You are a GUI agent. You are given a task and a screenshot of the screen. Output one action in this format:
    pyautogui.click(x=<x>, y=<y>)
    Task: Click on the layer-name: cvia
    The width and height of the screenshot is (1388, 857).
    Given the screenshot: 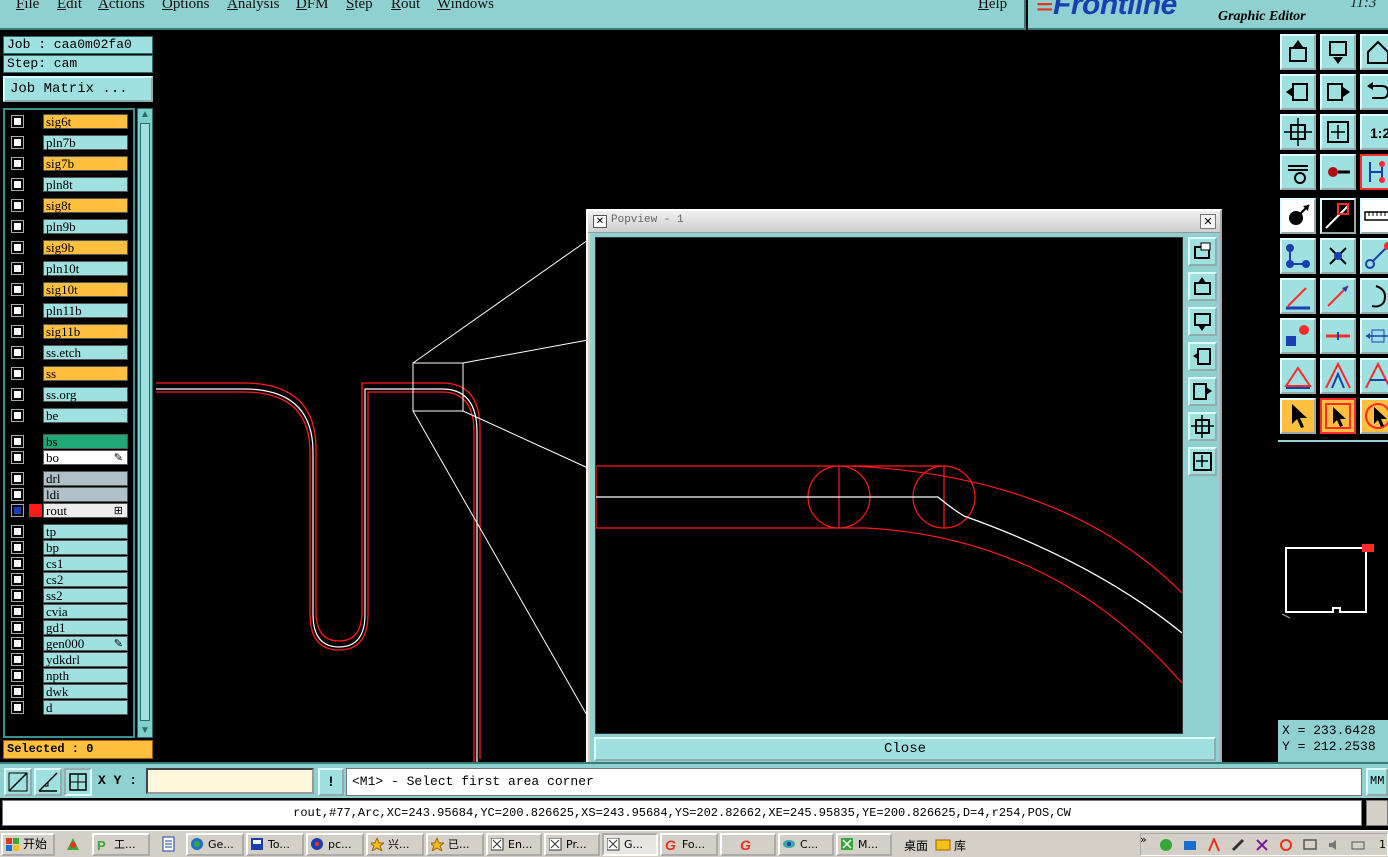 What is the action you would take?
    pyautogui.click(x=85, y=611)
    